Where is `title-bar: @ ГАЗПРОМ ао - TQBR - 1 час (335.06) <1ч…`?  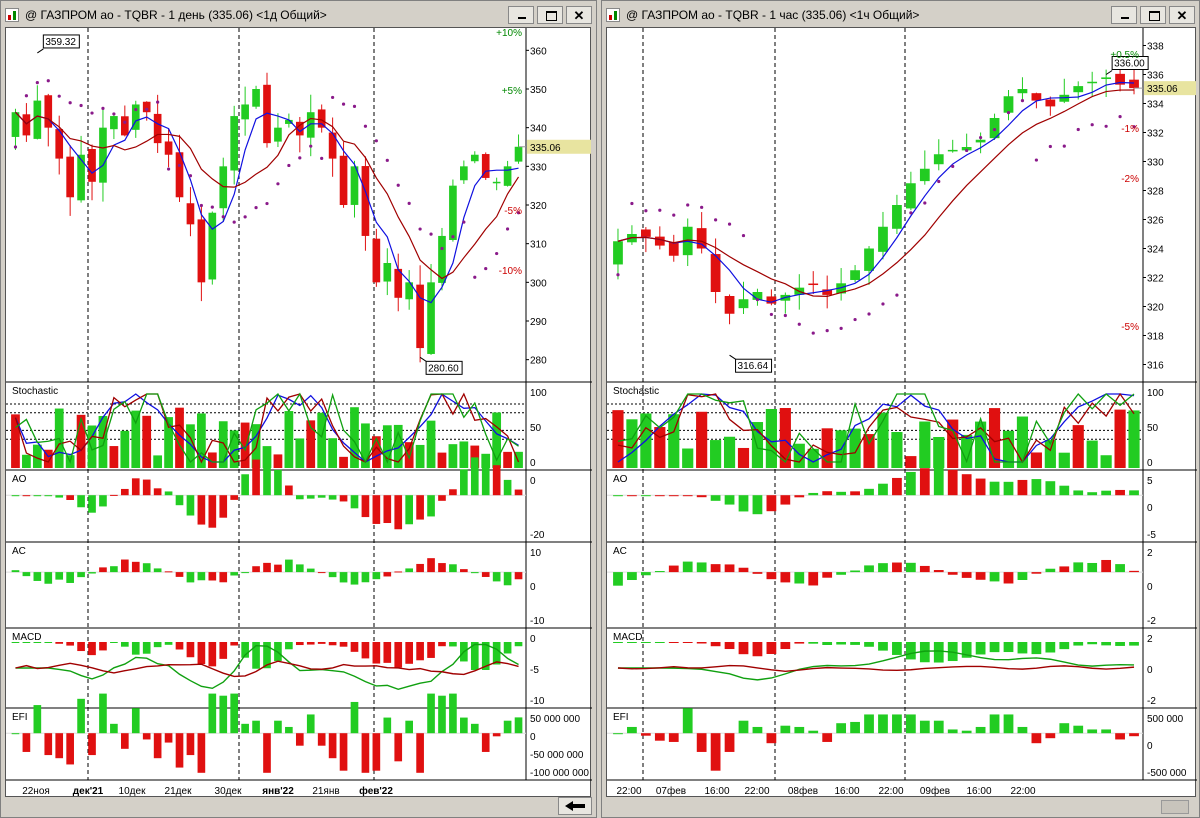
title-bar: @ ГАЗПРОМ ао - TQBR - 1 час (335.06) <1ч… is located at coordinates (900, 15).